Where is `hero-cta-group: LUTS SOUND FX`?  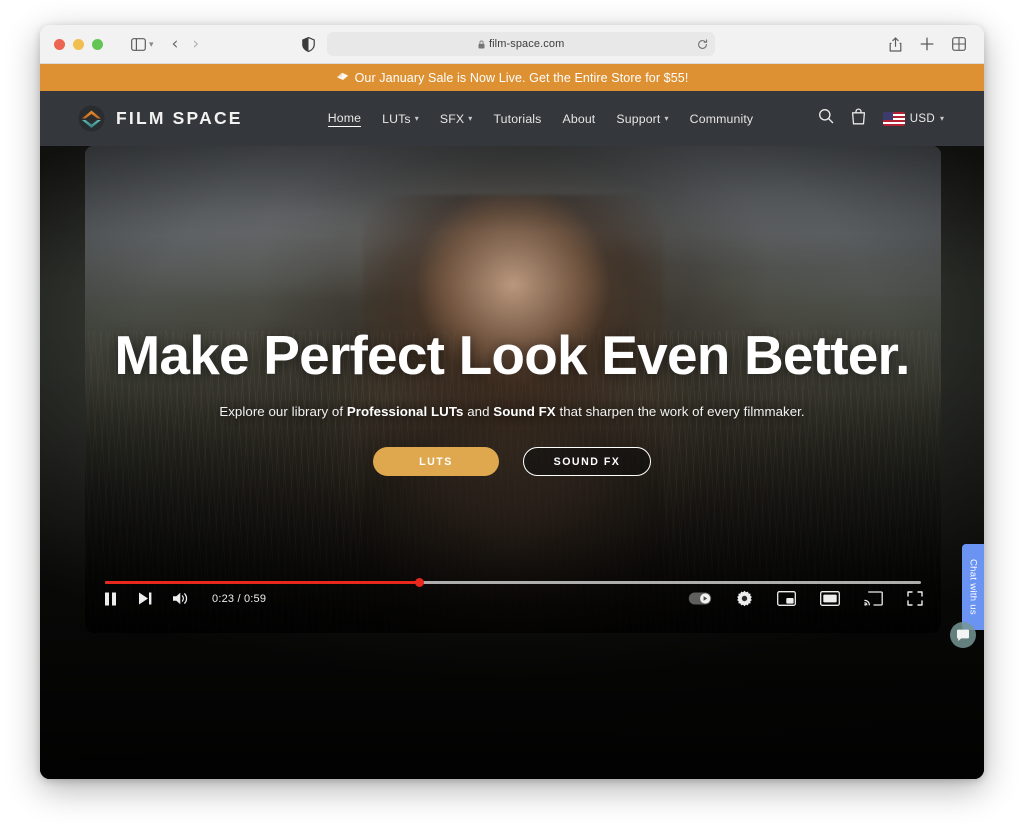
hero-cta-group: LUTS SOUND FX is located at coordinates (512, 461).